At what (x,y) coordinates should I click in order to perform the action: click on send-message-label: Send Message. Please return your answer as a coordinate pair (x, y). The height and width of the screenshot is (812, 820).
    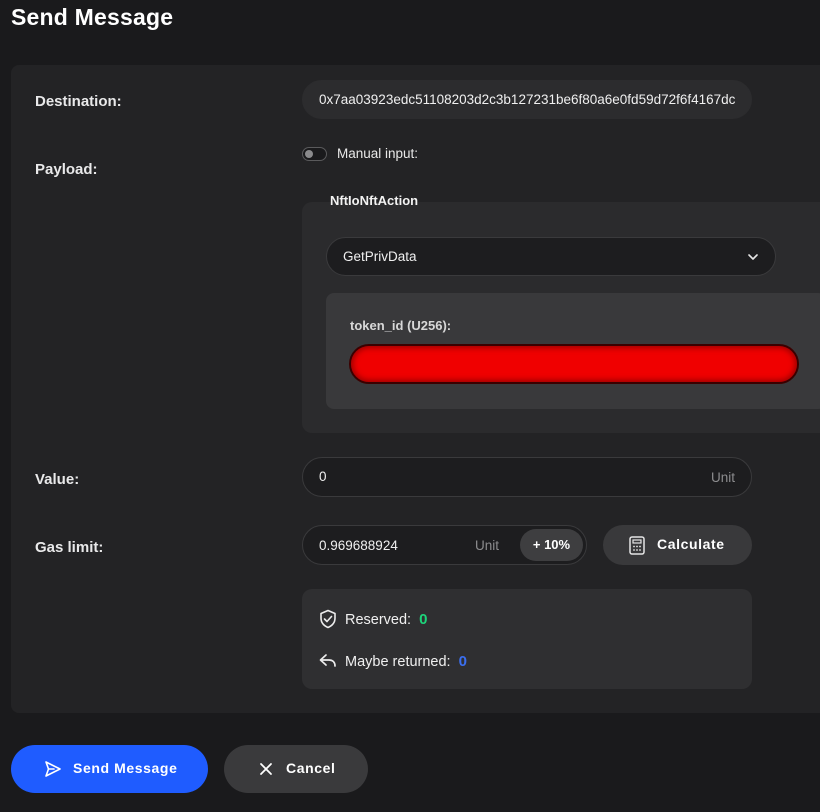
    Looking at the image, I should click on (125, 768).